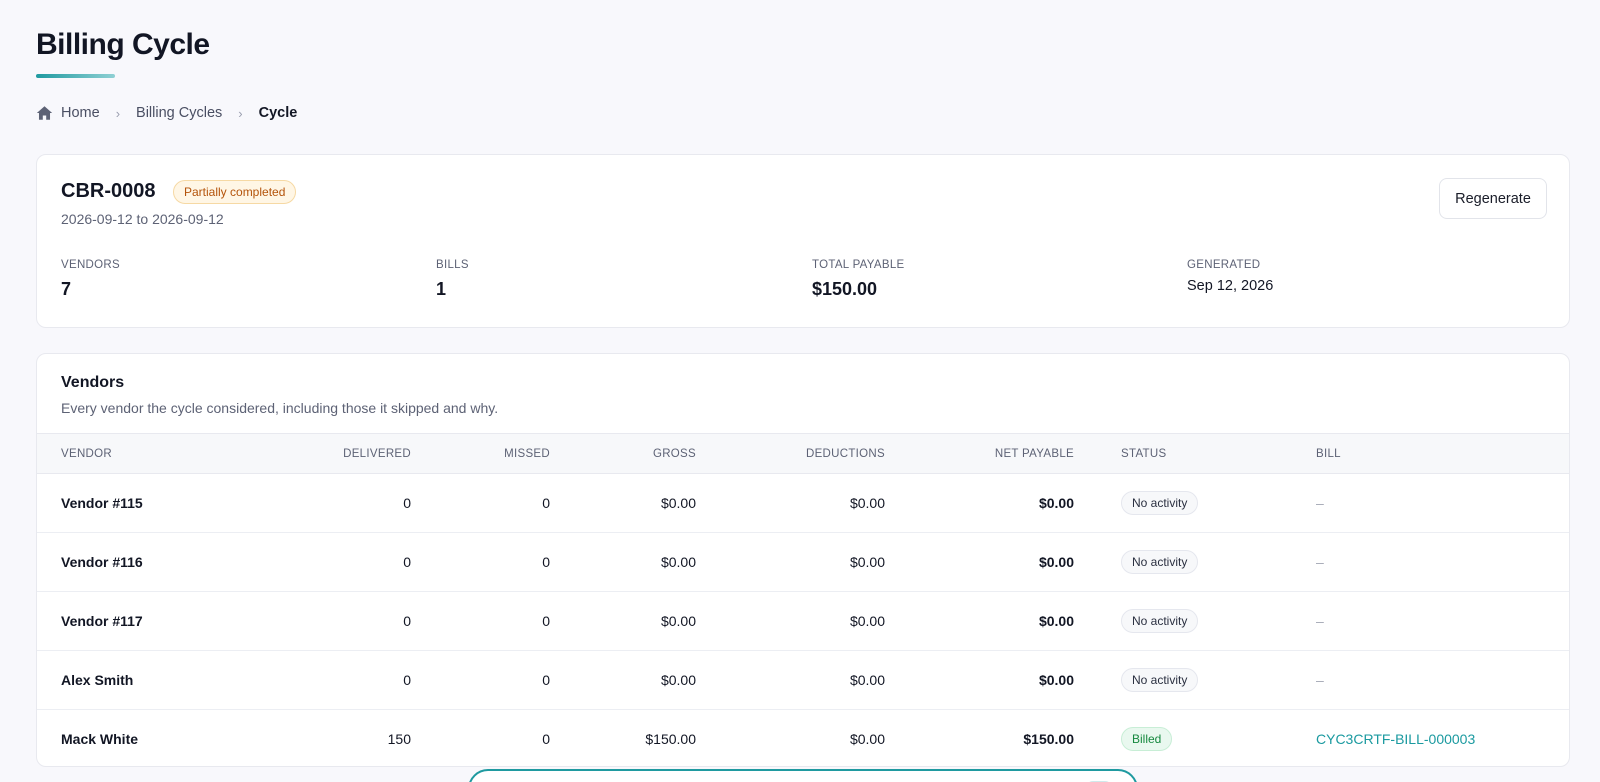  What do you see at coordinates (979, 454) in the screenshot?
I see `col-net-payable: NET PAYABLE` at bounding box center [979, 454].